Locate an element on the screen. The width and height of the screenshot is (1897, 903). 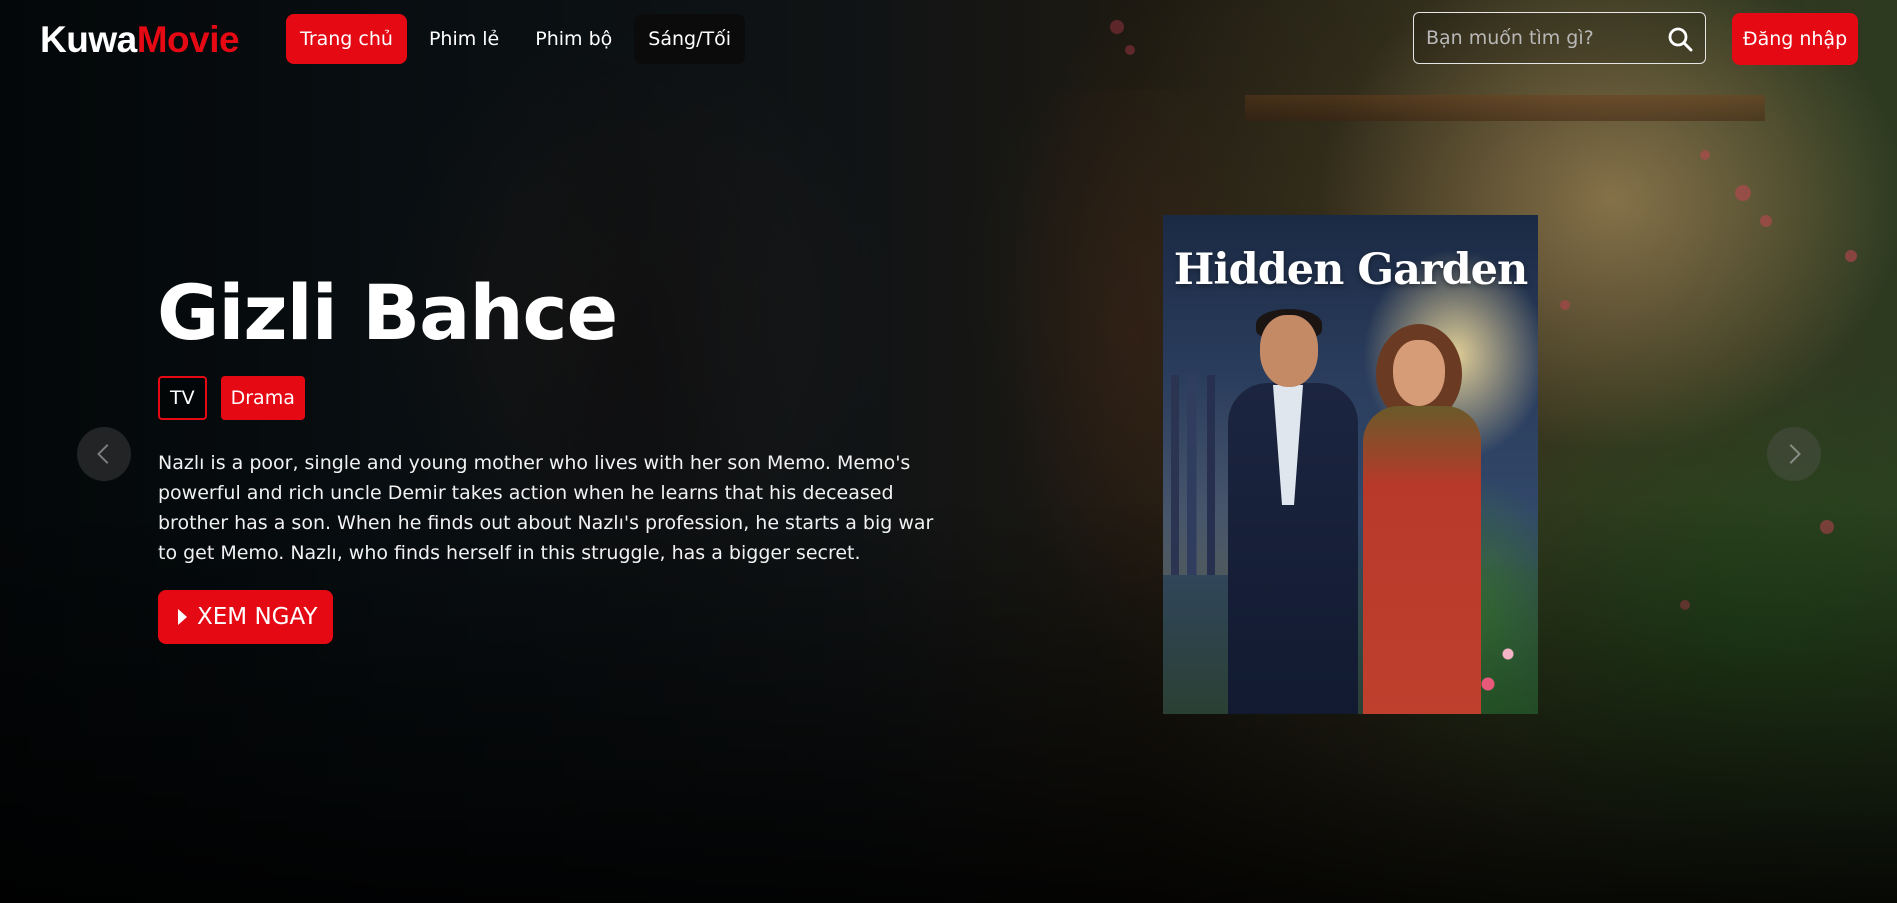
logo-text-part2: Movie is located at coordinates (188, 39).